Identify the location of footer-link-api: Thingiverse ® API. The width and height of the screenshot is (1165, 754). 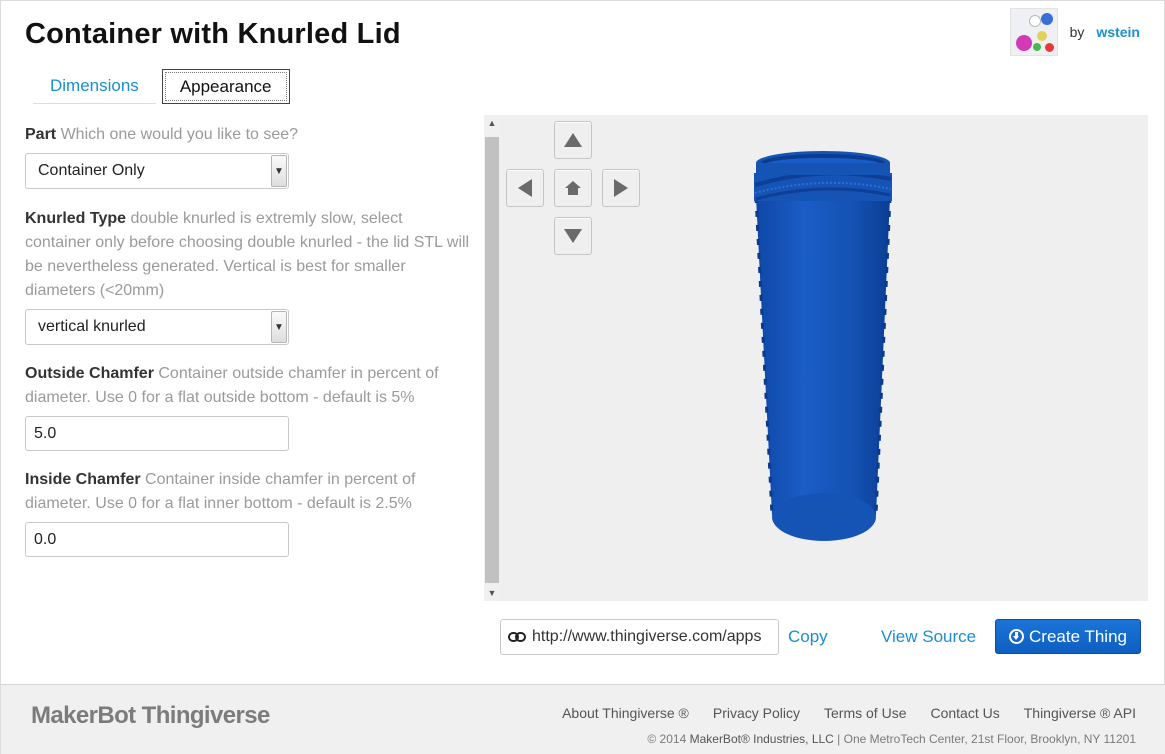
(1080, 713).